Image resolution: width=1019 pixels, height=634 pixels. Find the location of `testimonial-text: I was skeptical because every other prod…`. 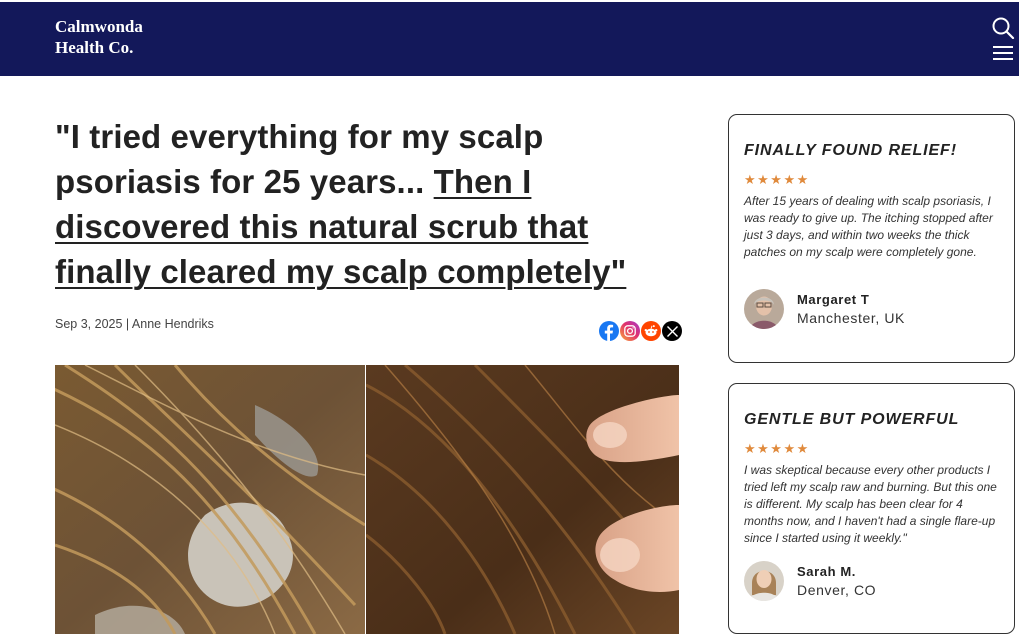

testimonial-text: I was skeptical because every other prod… is located at coordinates (870, 504).